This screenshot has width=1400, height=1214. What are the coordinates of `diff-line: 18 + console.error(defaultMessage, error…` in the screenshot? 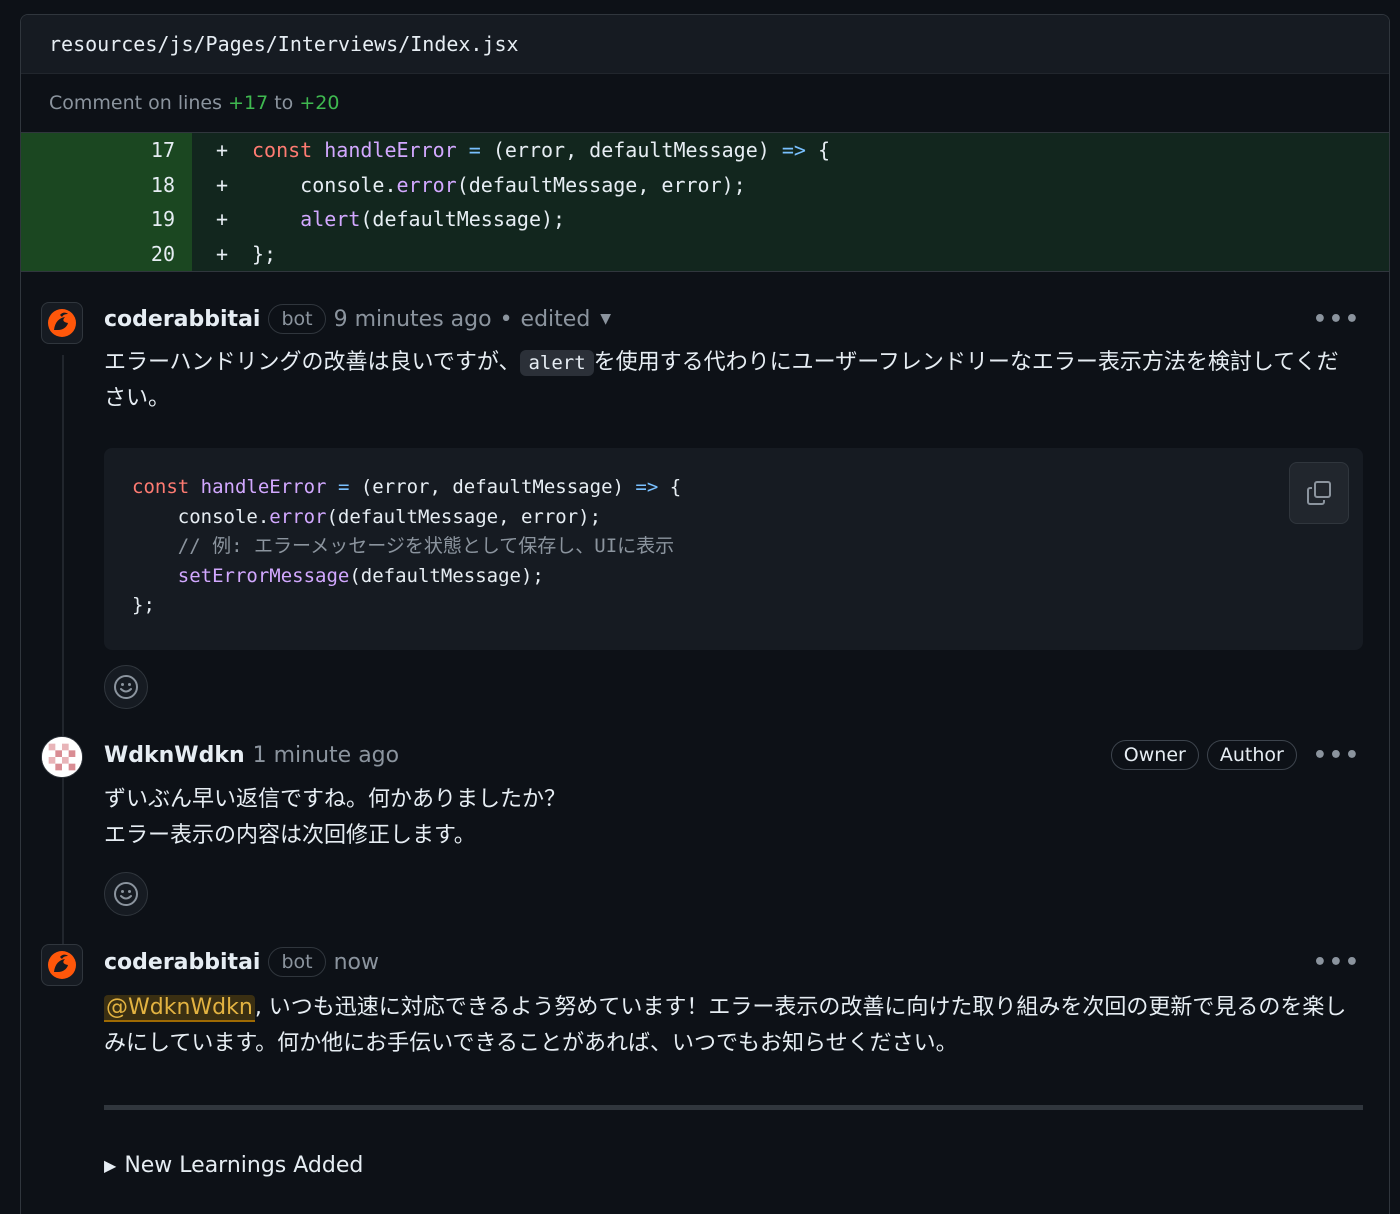 It's located at (705, 184).